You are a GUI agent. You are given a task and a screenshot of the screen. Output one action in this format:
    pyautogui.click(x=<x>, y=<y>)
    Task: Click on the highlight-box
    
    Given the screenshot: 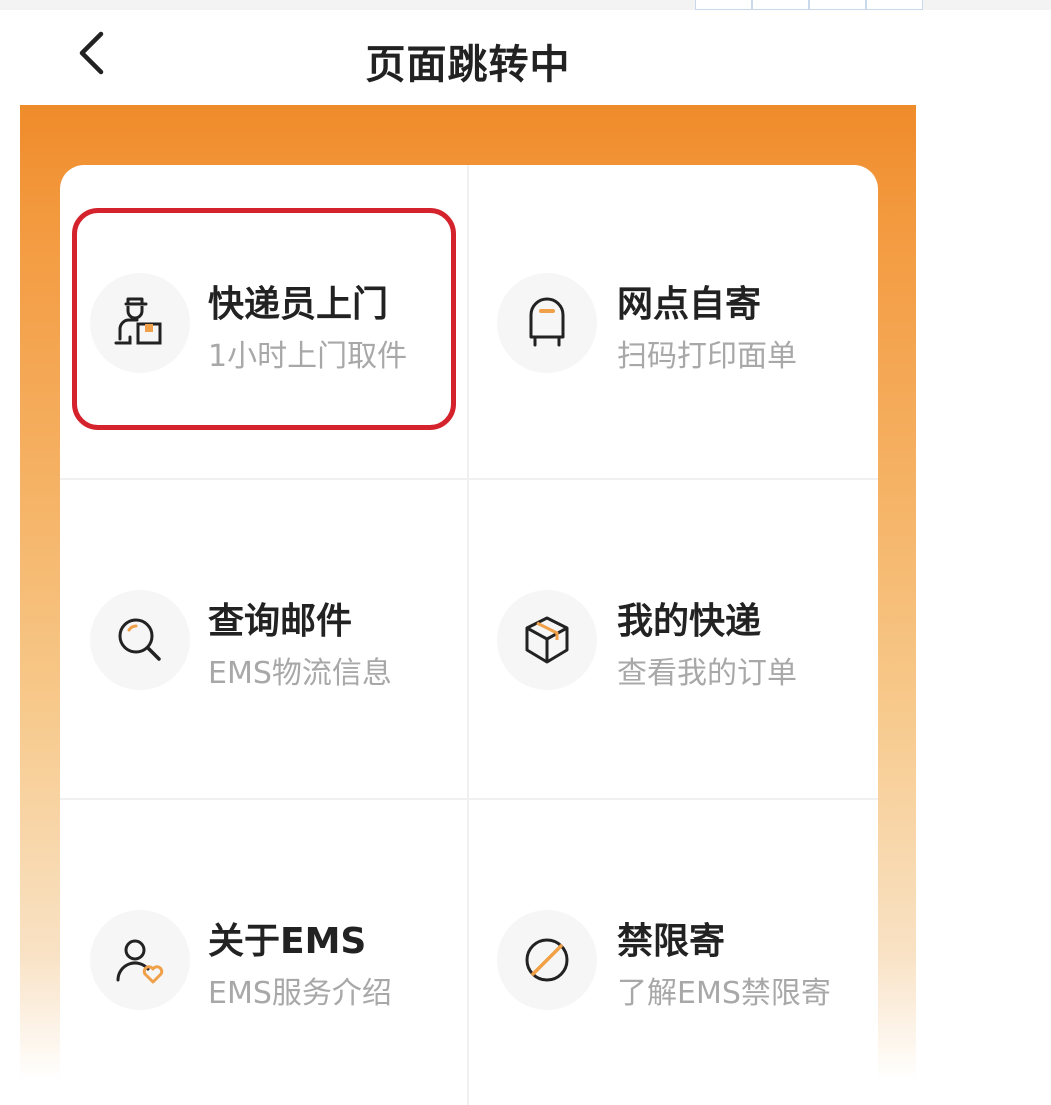 What is the action you would take?
    pyautogui.click(x=264, y=319)
    